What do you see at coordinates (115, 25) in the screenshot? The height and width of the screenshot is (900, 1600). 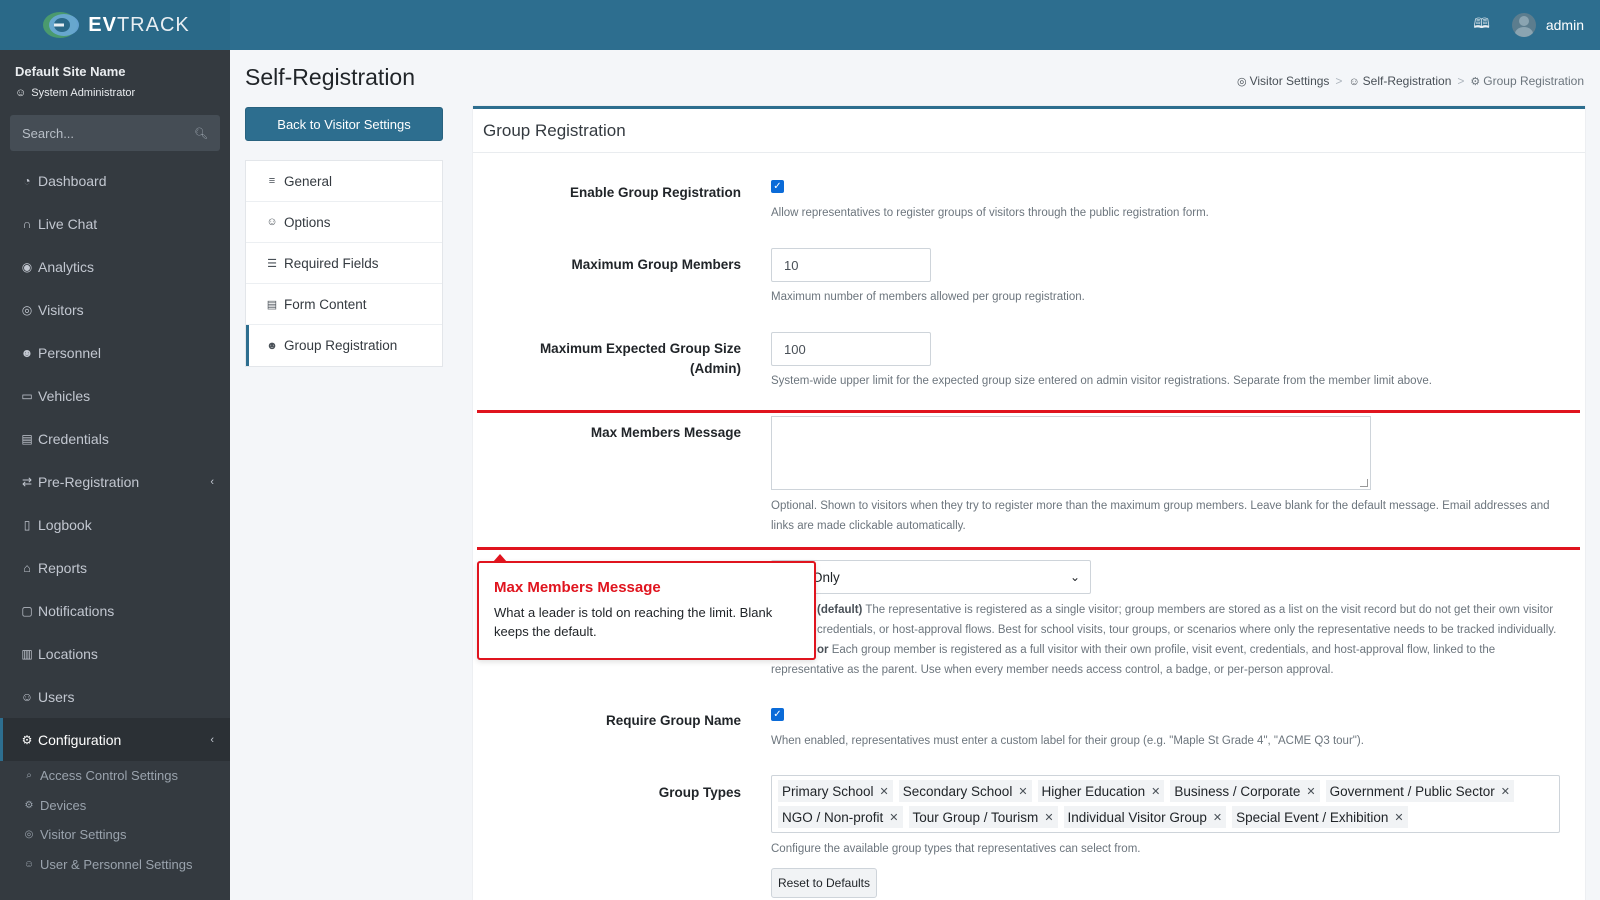 I see `brand-logo: EVTRACK` at bounding box center [115, 25].